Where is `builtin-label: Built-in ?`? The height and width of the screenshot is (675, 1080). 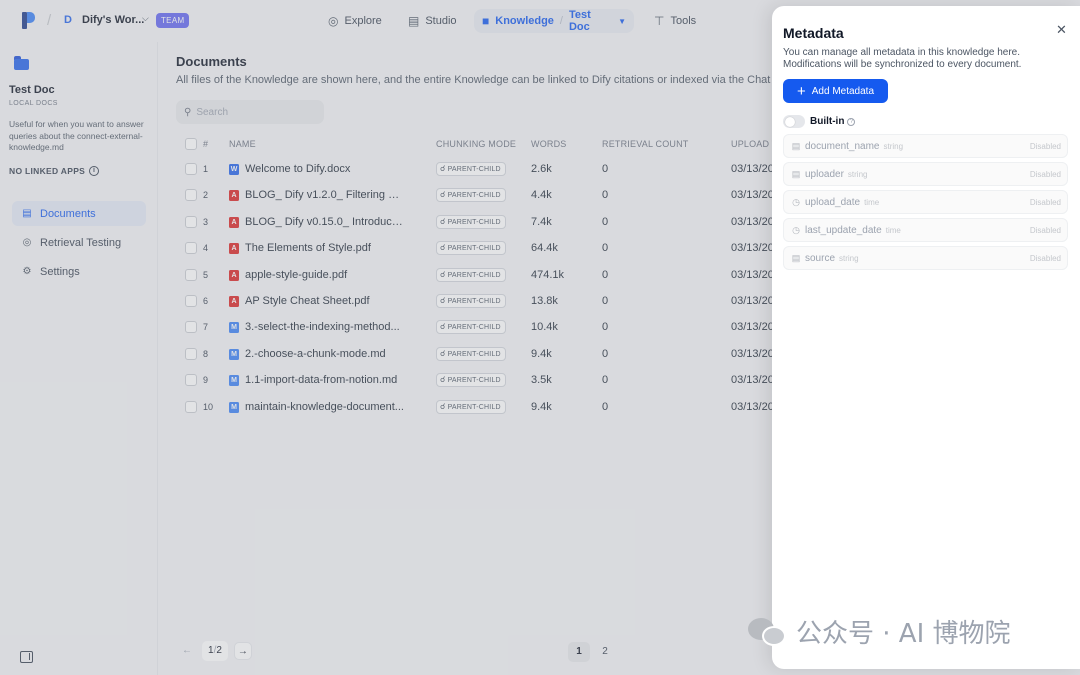 builtin-label: Built-in ? is located at coordinates (833, 121).